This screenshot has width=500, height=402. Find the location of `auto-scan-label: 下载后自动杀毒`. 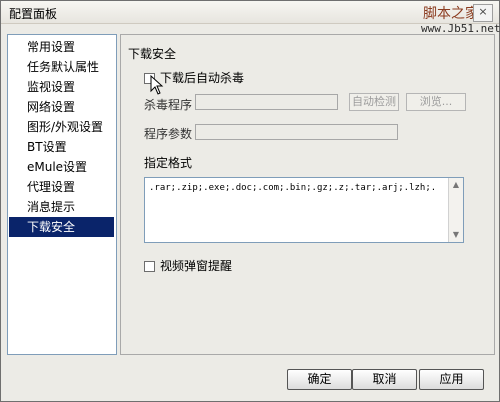

auto-scan-label: 下载后自动杀毒 is located at coordinates (202, 78).